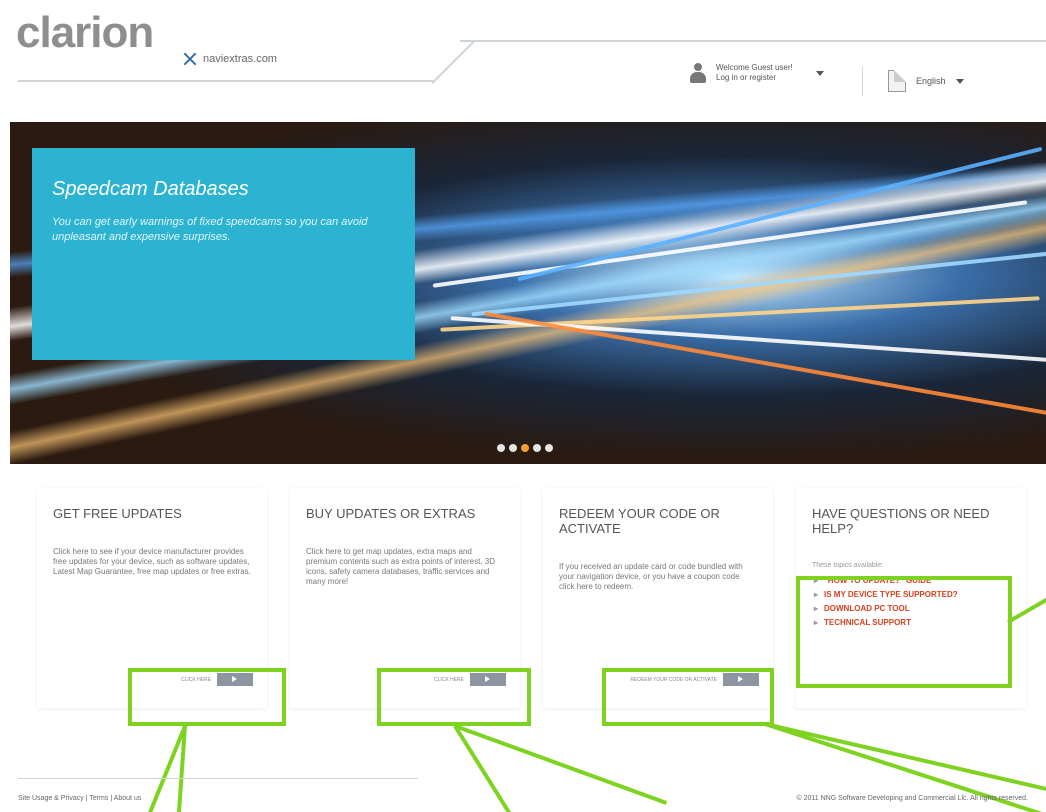 This screenshot has height=812, width=1046. I want to click on highlight-free-updates-button, so click(207, 697).